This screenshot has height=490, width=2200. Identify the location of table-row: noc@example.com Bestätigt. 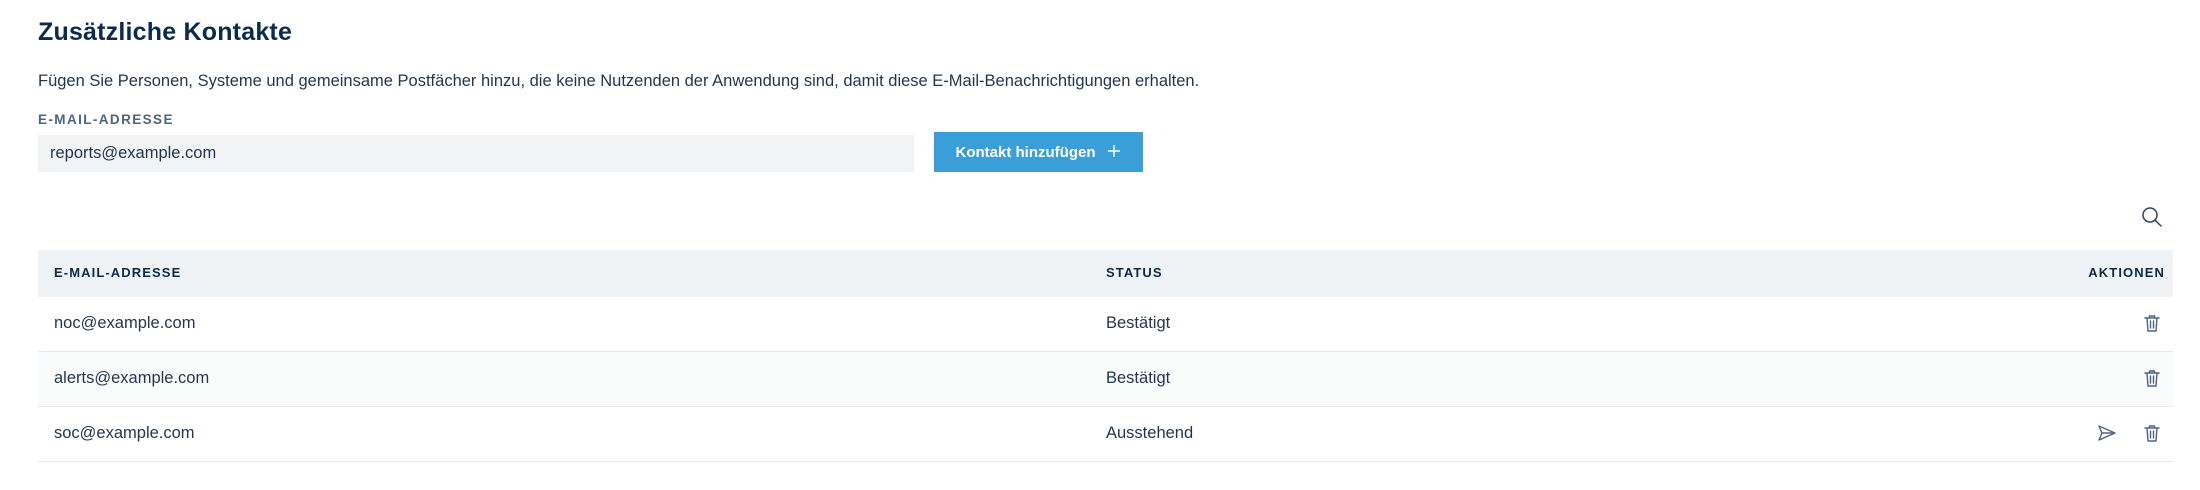
(1105, 324).